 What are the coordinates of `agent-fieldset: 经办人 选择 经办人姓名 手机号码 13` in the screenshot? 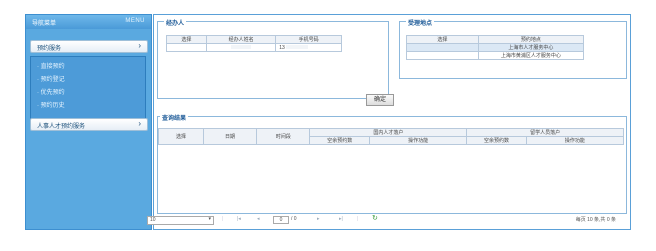 It's located at (273, 58).